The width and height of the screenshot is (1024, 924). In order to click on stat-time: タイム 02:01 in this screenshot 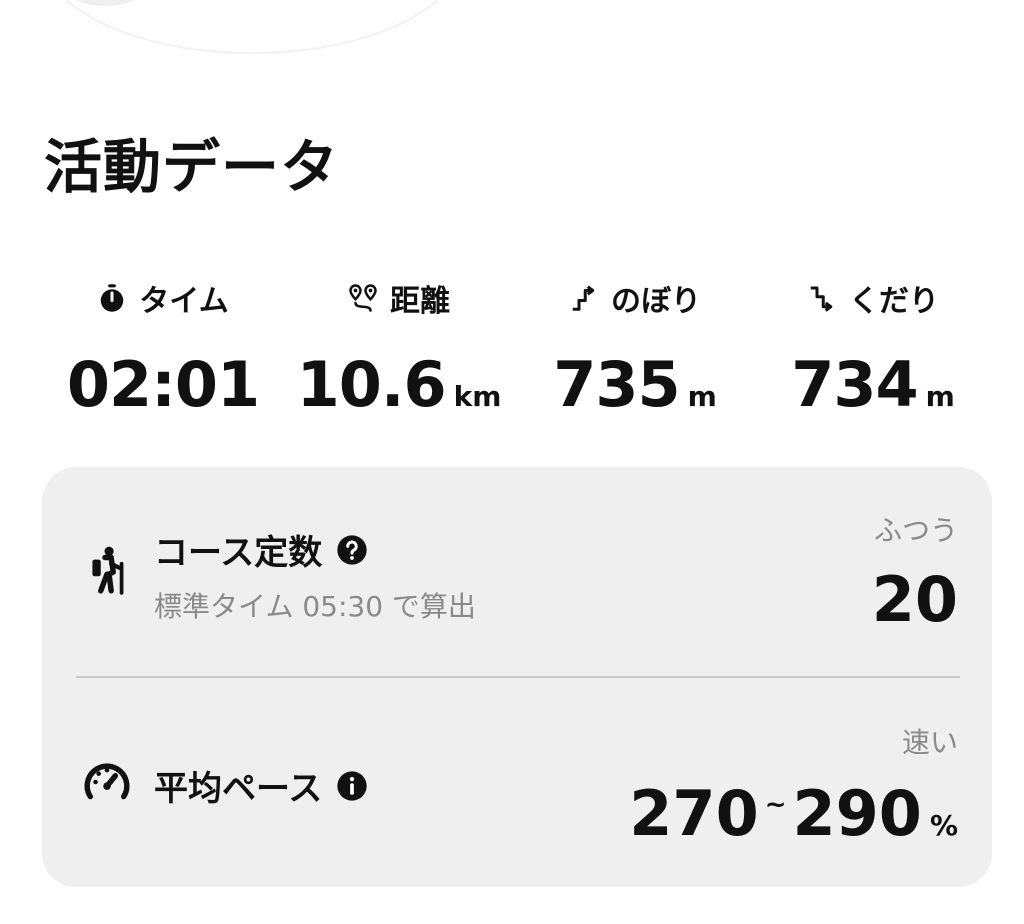, I will do `click(163, 349)`.